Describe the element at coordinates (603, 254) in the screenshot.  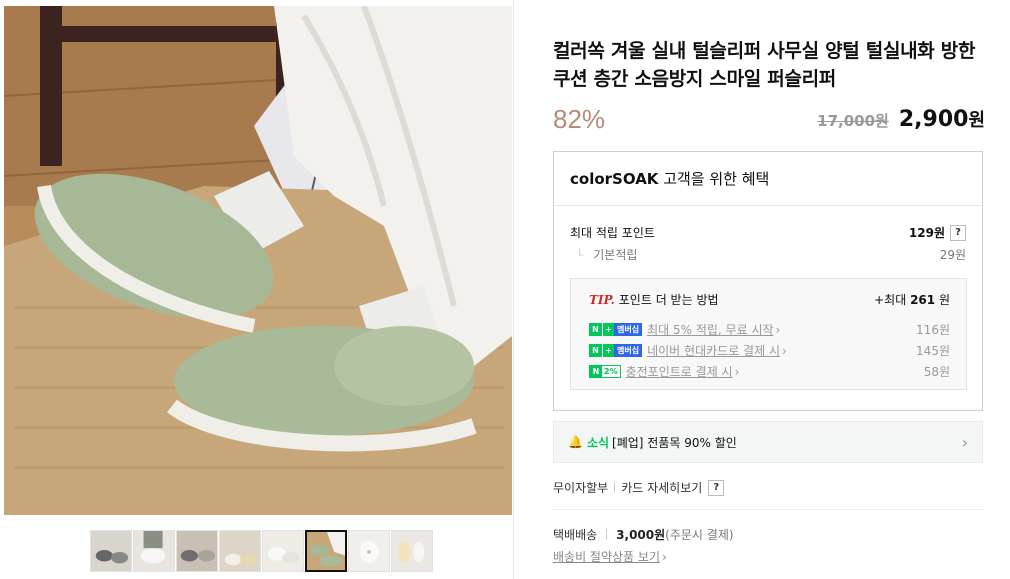
I see `basic-points-label: 기본적립` at that location.